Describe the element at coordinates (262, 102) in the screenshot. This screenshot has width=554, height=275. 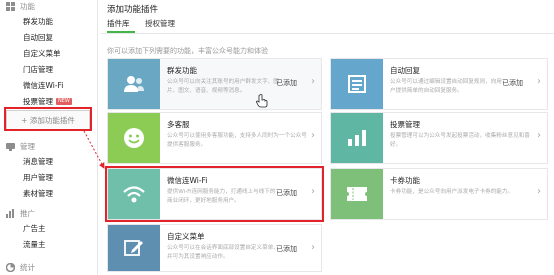
I see `hand-cursor-icon` at that location.